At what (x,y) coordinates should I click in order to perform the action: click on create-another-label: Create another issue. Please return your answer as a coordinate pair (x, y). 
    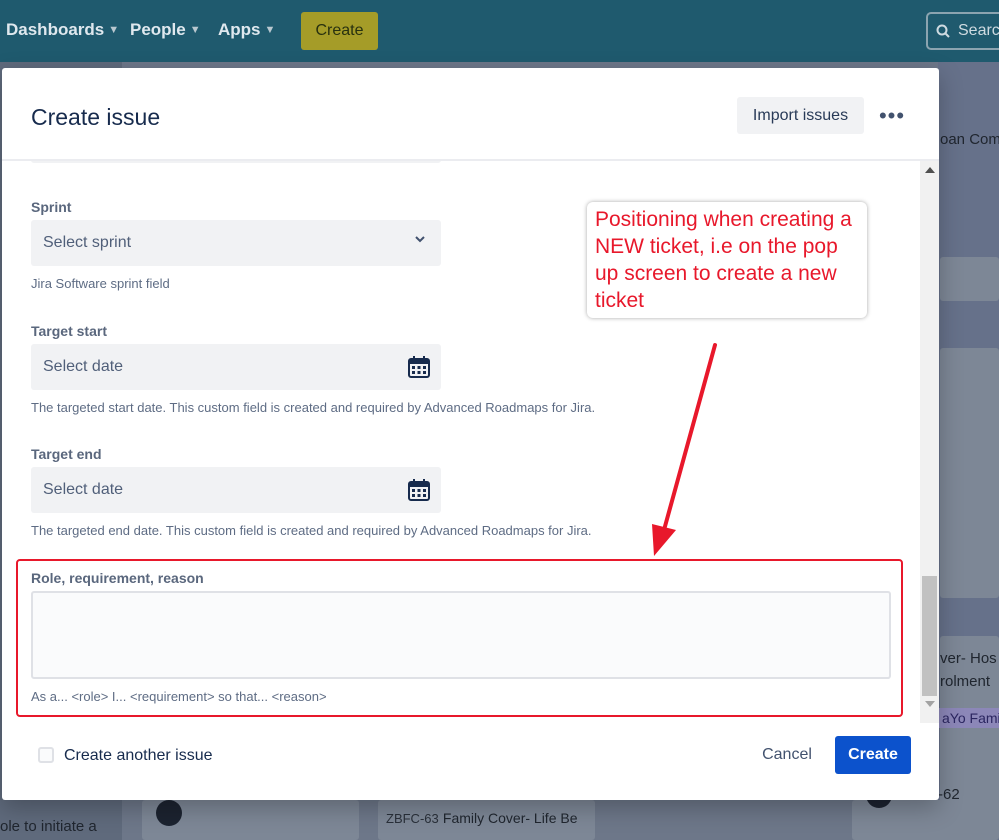
    Looking at the image, I should click on (138, 756).